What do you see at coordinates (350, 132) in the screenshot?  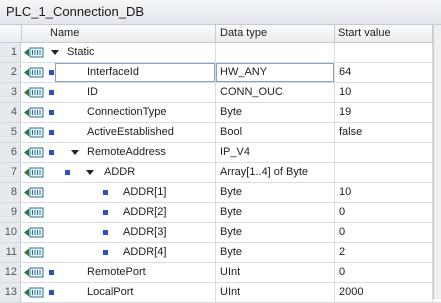 I see `cell-start-value: false` at bounding box center [350, 132].